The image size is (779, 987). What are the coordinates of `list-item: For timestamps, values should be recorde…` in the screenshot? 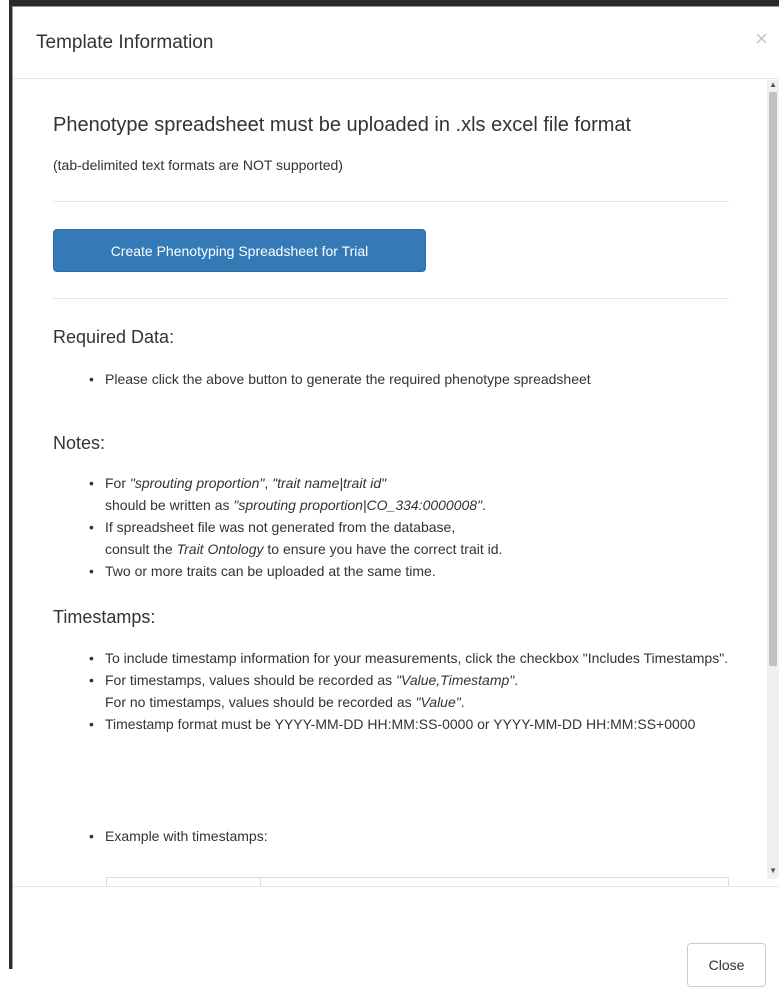 It's located at (409, 691).